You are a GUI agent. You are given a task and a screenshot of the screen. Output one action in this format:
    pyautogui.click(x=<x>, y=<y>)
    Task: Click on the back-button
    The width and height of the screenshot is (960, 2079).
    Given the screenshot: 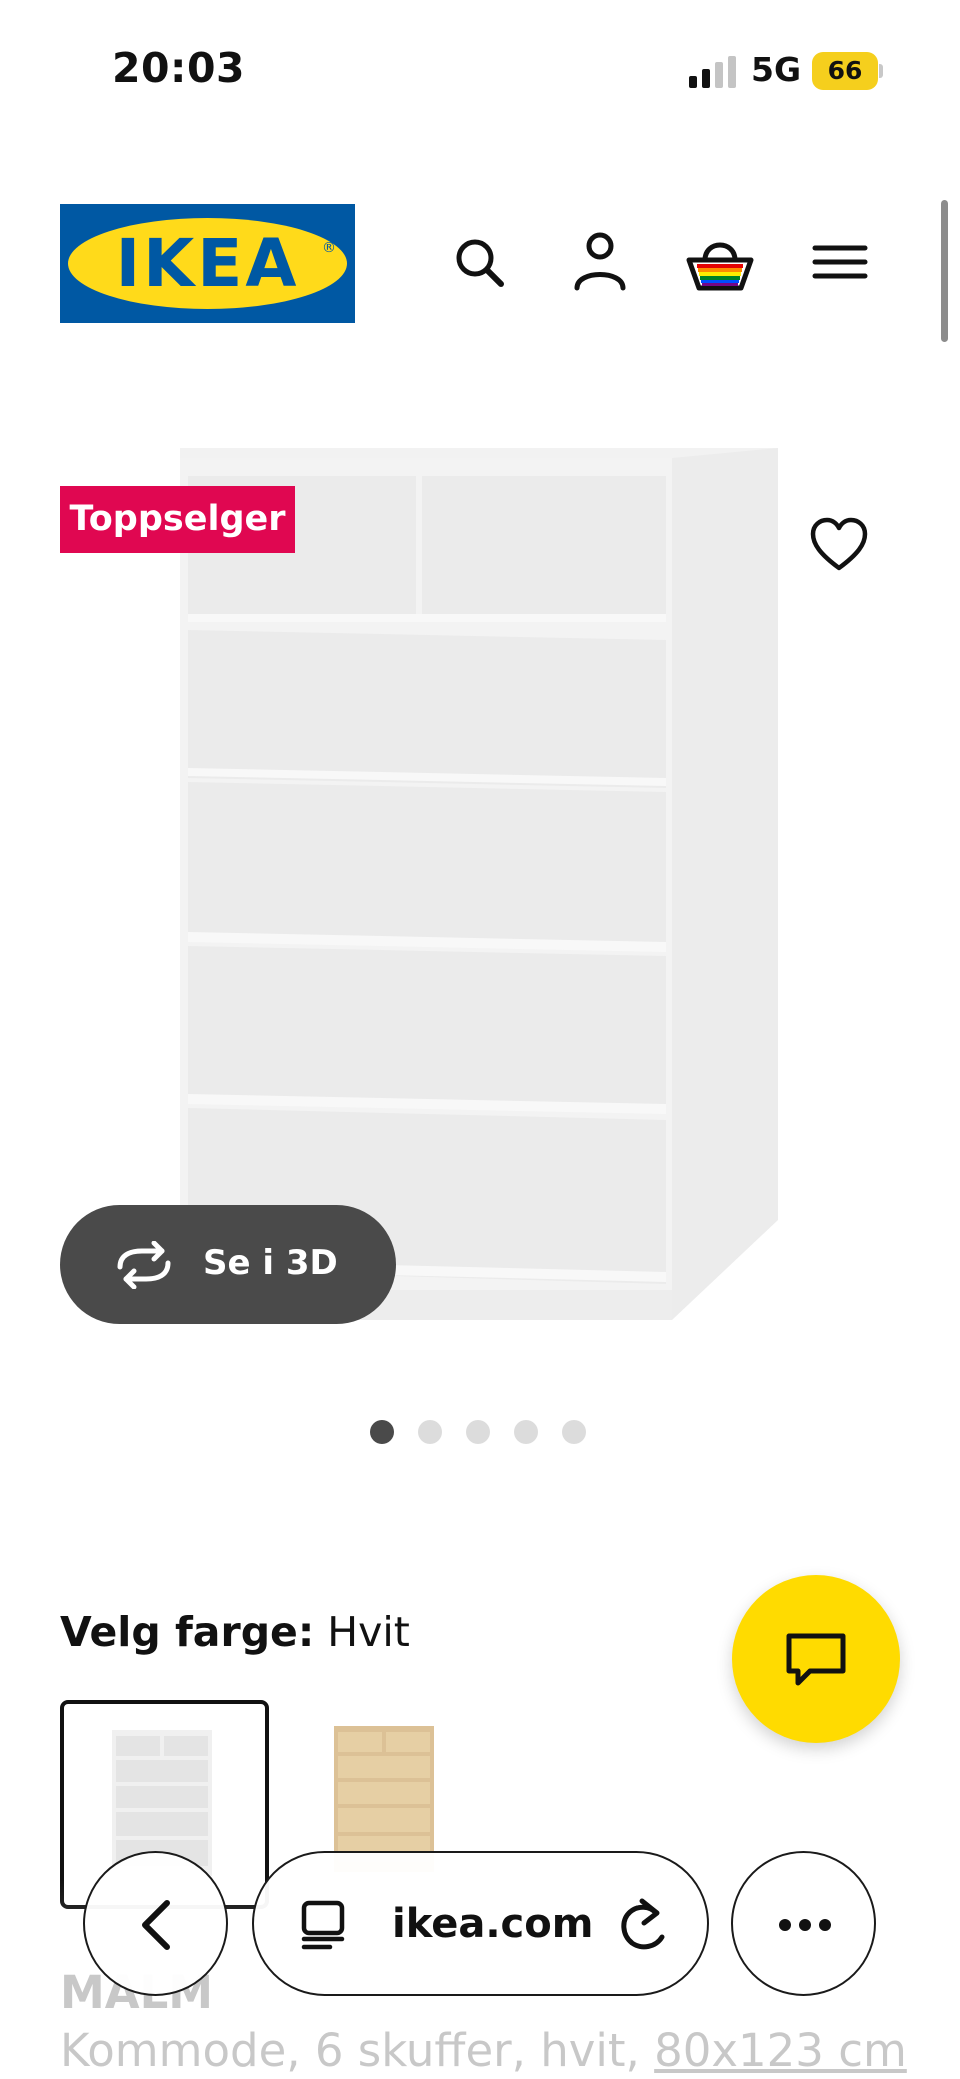 What is the action you would take?
    pyautogui.click(x=155, y=1923)
    